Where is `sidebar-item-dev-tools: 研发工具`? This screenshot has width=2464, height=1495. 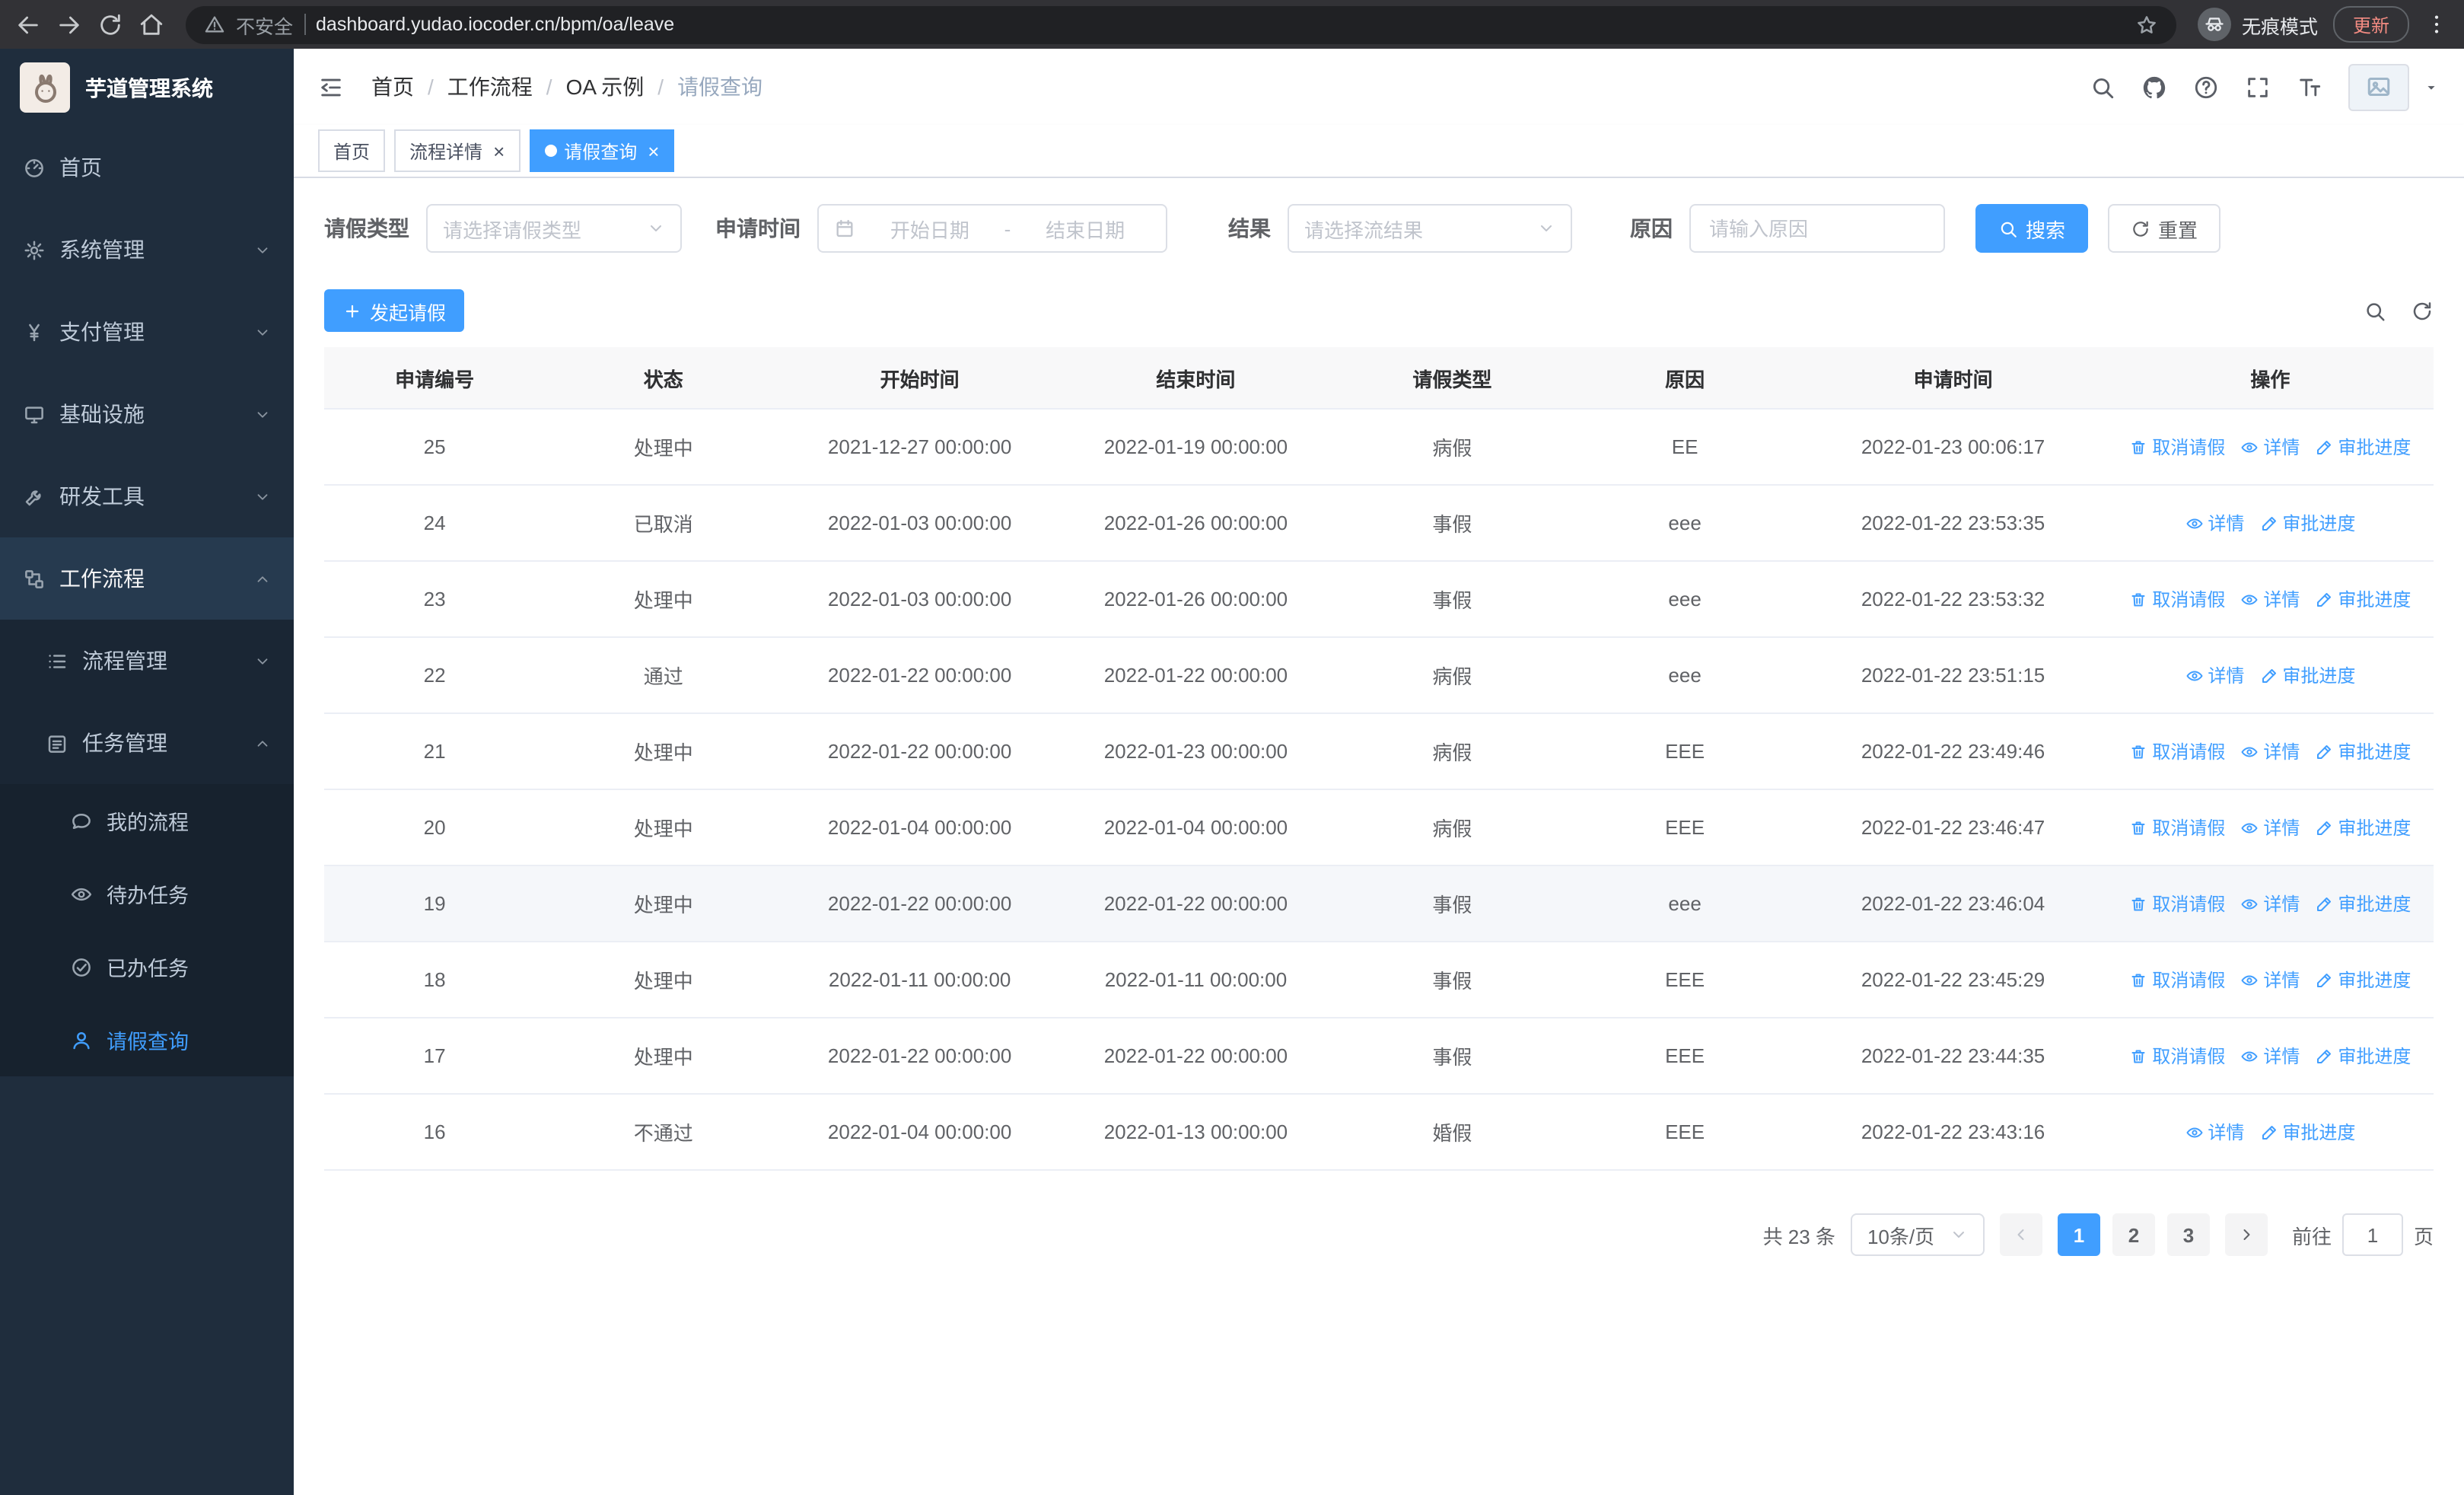 sidebar-item-dev-tools: 研发工具 is located at coordinates (147, 496).